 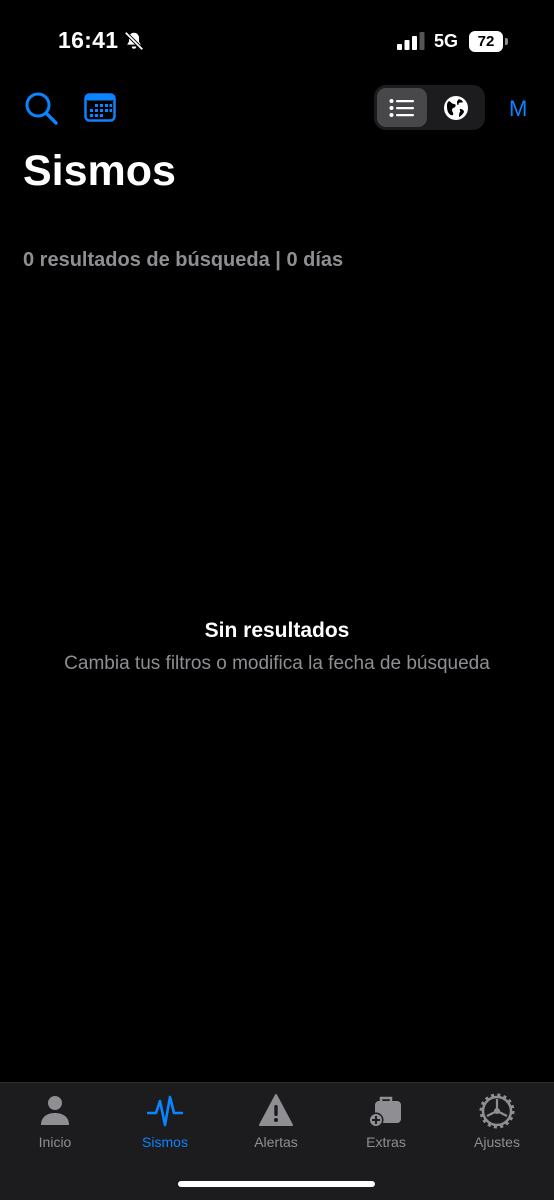 I want to click on tab-inicio: Inicio, so click(x=55, y=1123).